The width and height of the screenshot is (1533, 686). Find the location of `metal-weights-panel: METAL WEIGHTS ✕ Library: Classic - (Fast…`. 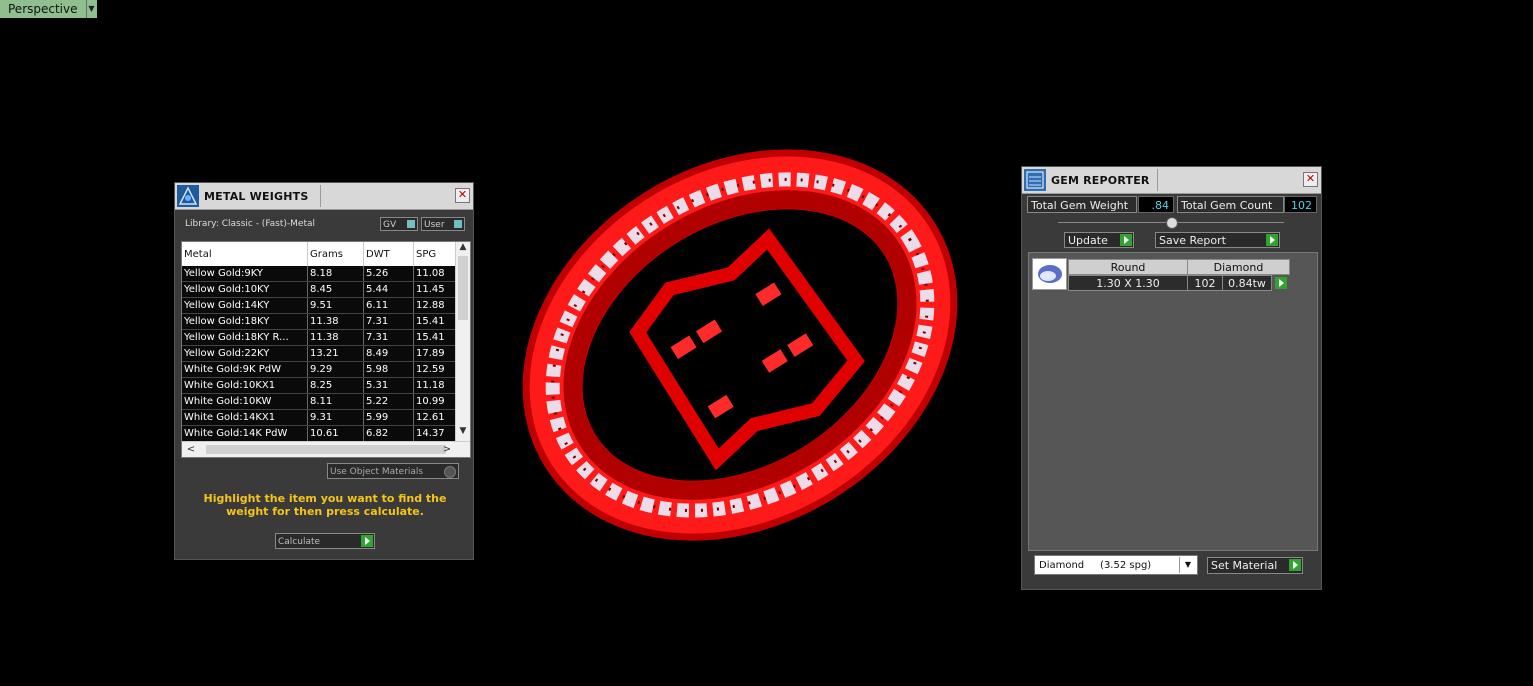

metal-weights-panel: METAL WEIGHTS ✕ Library: Classic - (Fast… is located at coordinates (324, 371).